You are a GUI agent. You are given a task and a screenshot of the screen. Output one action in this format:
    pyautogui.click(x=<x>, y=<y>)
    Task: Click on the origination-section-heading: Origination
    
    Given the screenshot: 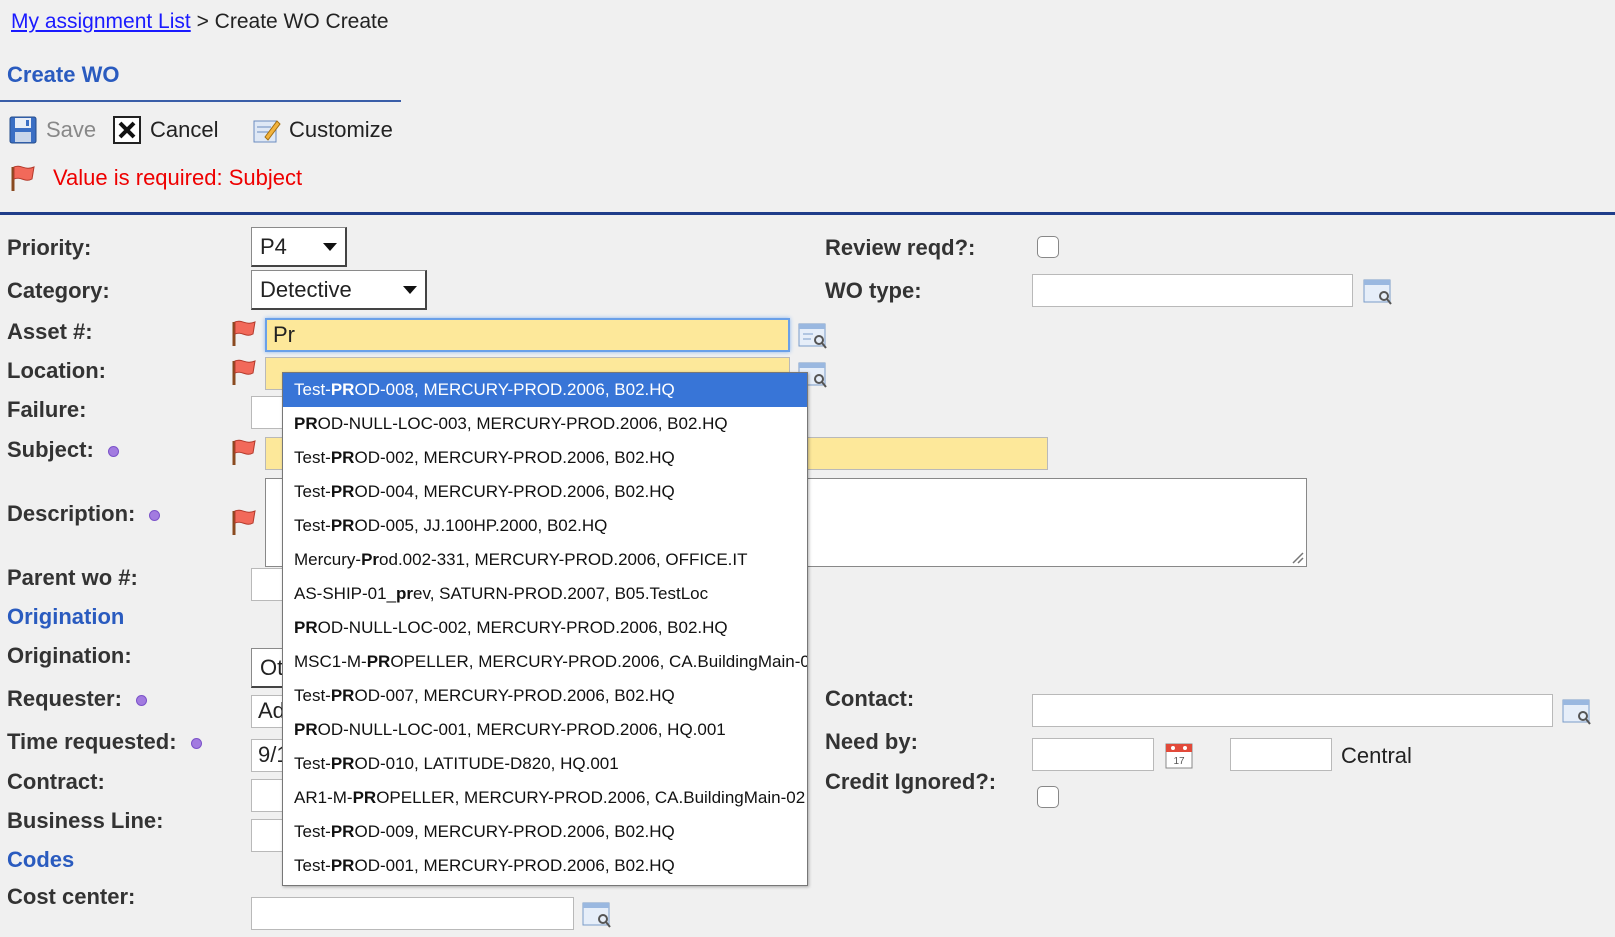 What is the action you would take?
    pyautogui.click(x=66, y=616)
    